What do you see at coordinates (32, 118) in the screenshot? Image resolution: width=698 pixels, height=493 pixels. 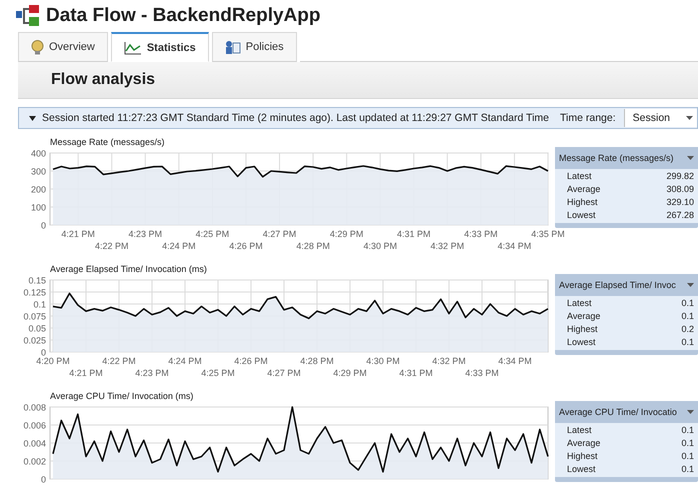 I see `collapse-icon` at bounding box center [32, 118].